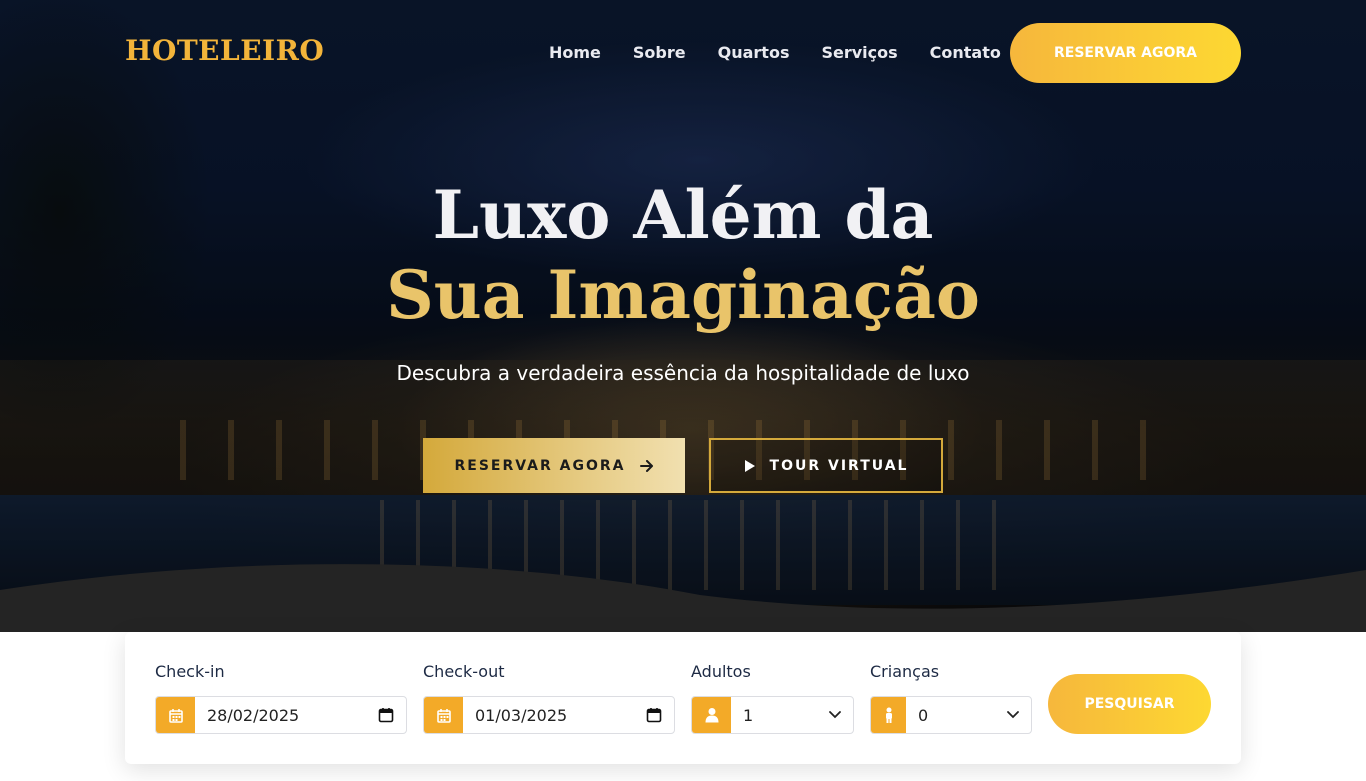 This screenshot has height=781, width=1366. What do you see at coordinates (253, 715) in the screenshot?
I see `checkin-value: 28/02/2025` at bounding box center [253, 715].